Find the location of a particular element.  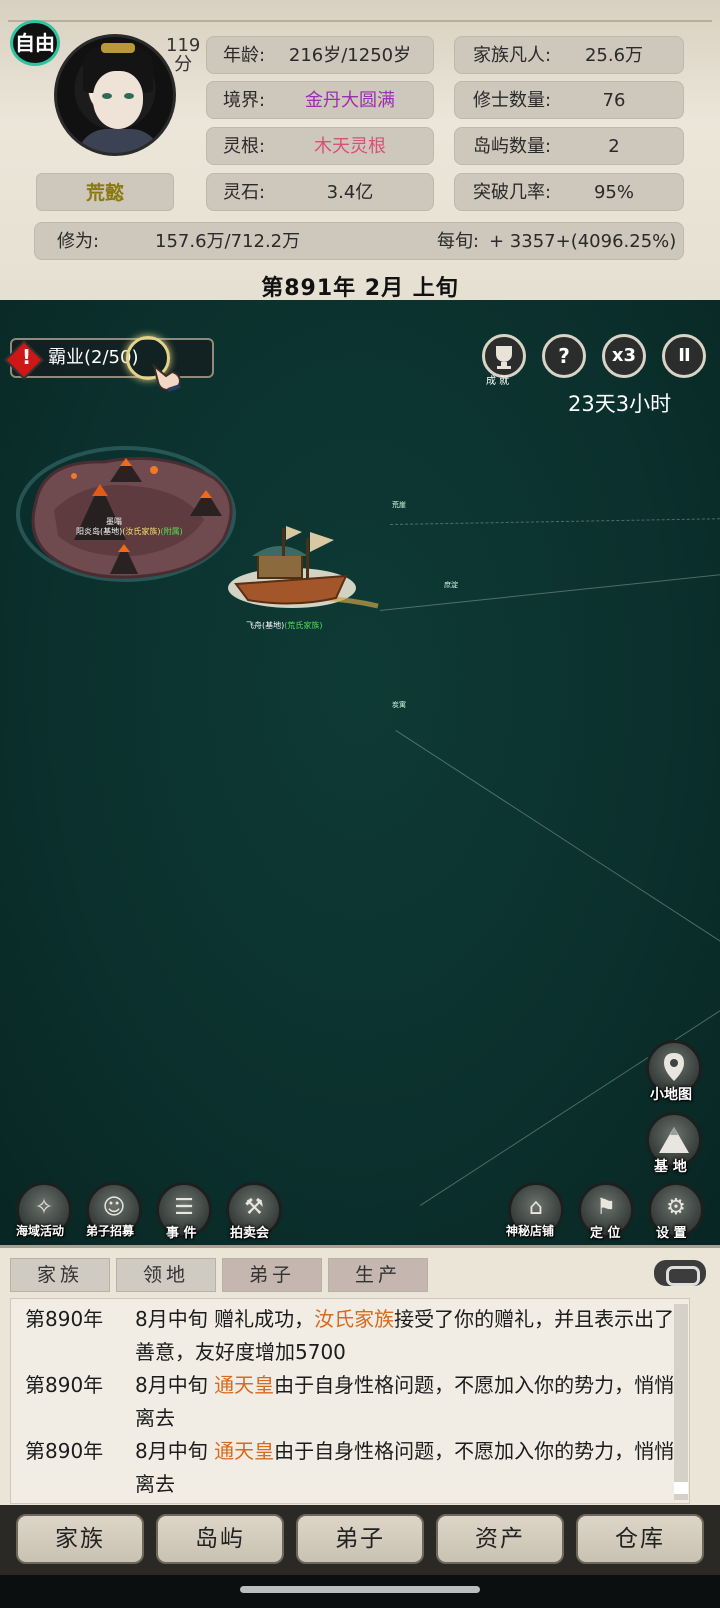

island-relation: (附属) is located at coordinates (171, 531).